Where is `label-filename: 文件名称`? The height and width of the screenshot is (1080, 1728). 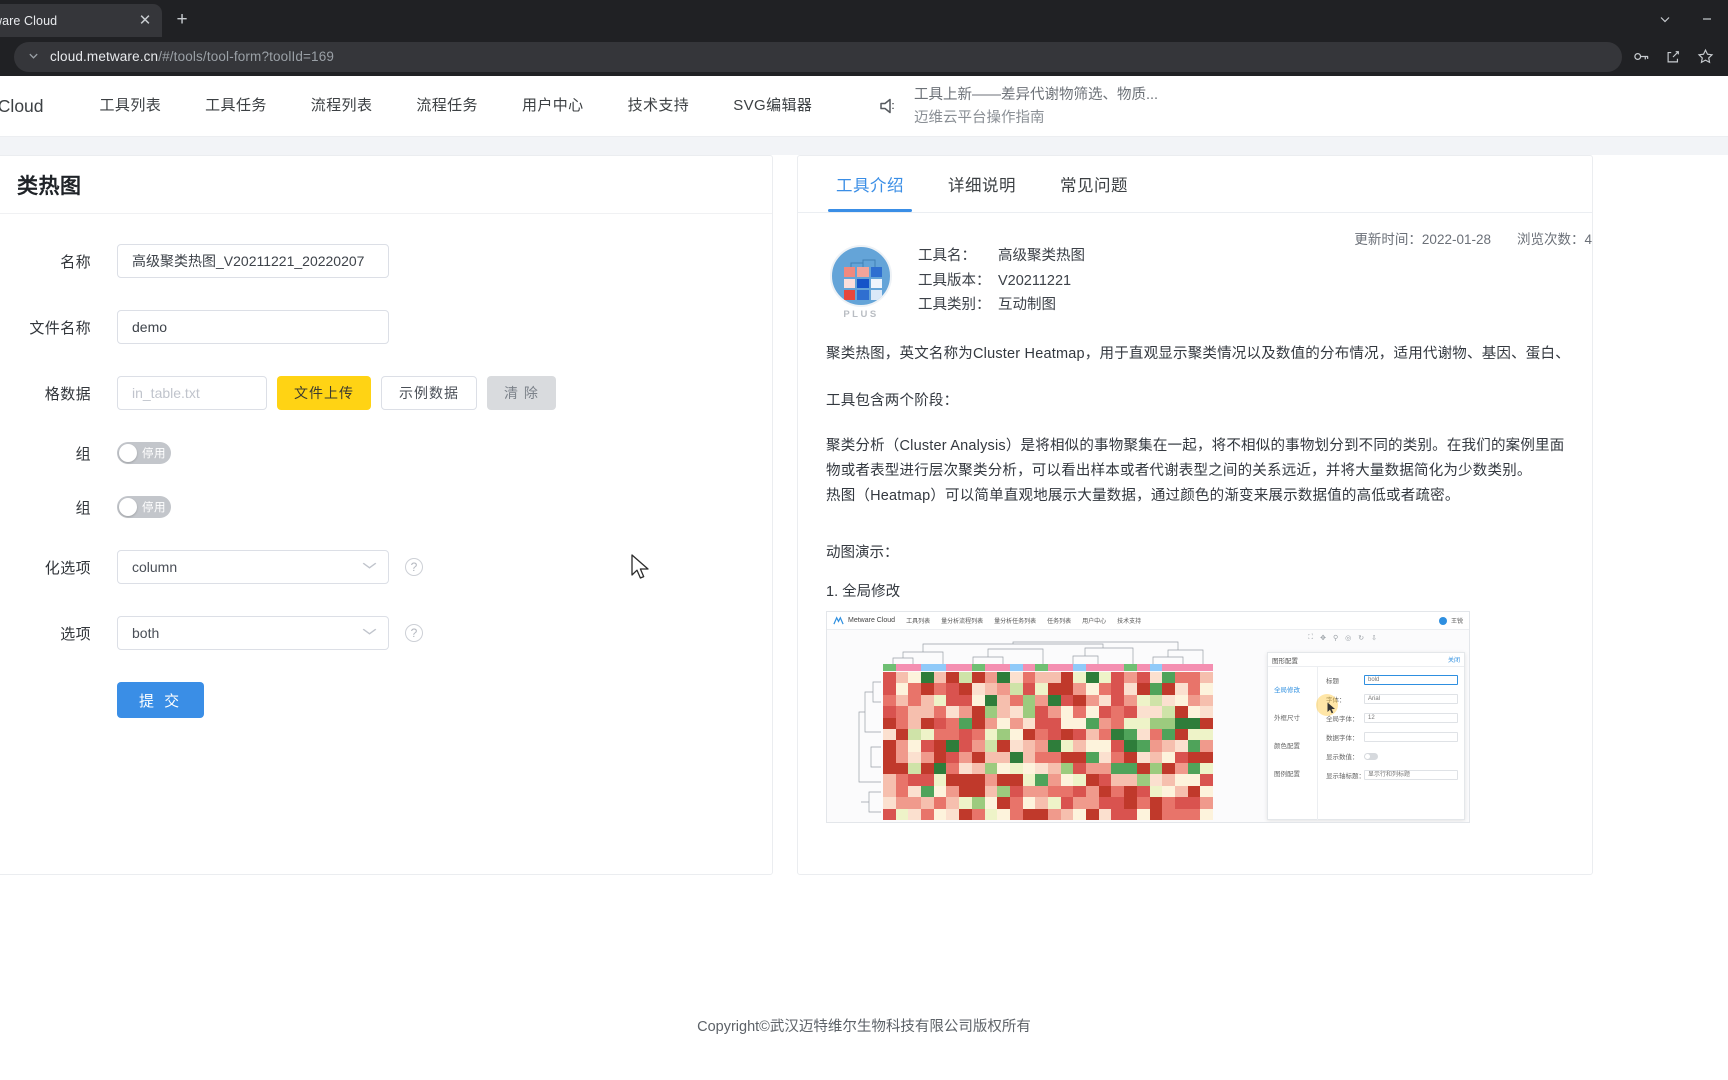 label-filename: 文件名称 is located at coordinates (60, 328).